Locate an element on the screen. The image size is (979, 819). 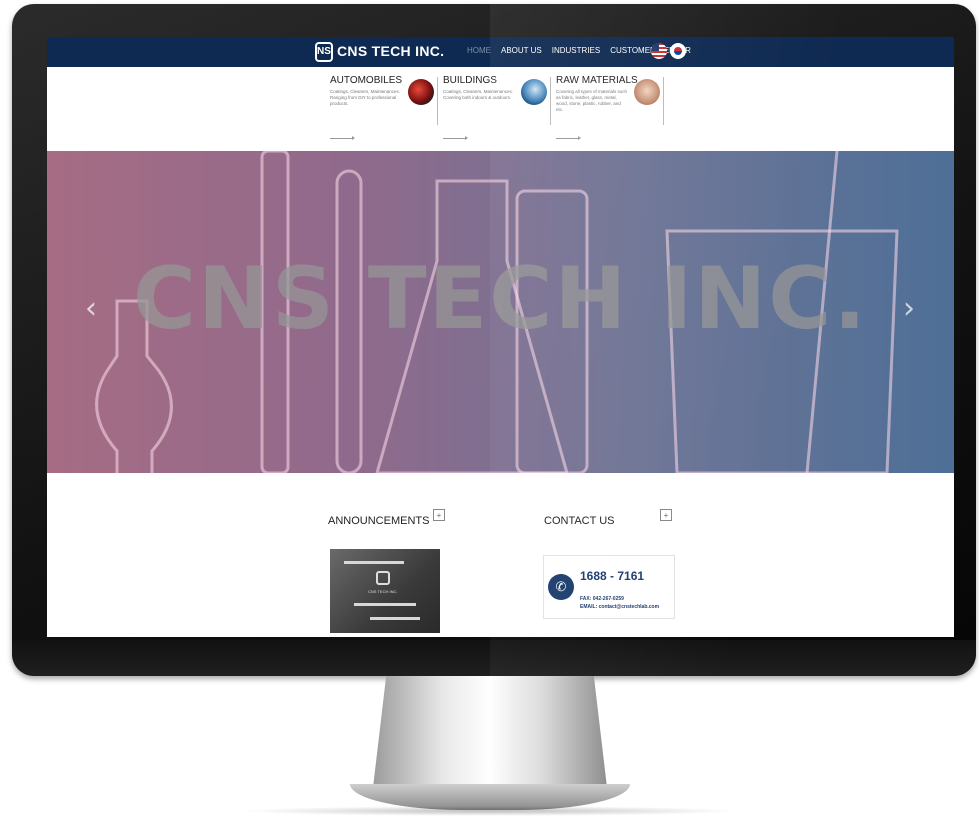
nav-about-us: ABOUT US is located at coordinates (521, 50).